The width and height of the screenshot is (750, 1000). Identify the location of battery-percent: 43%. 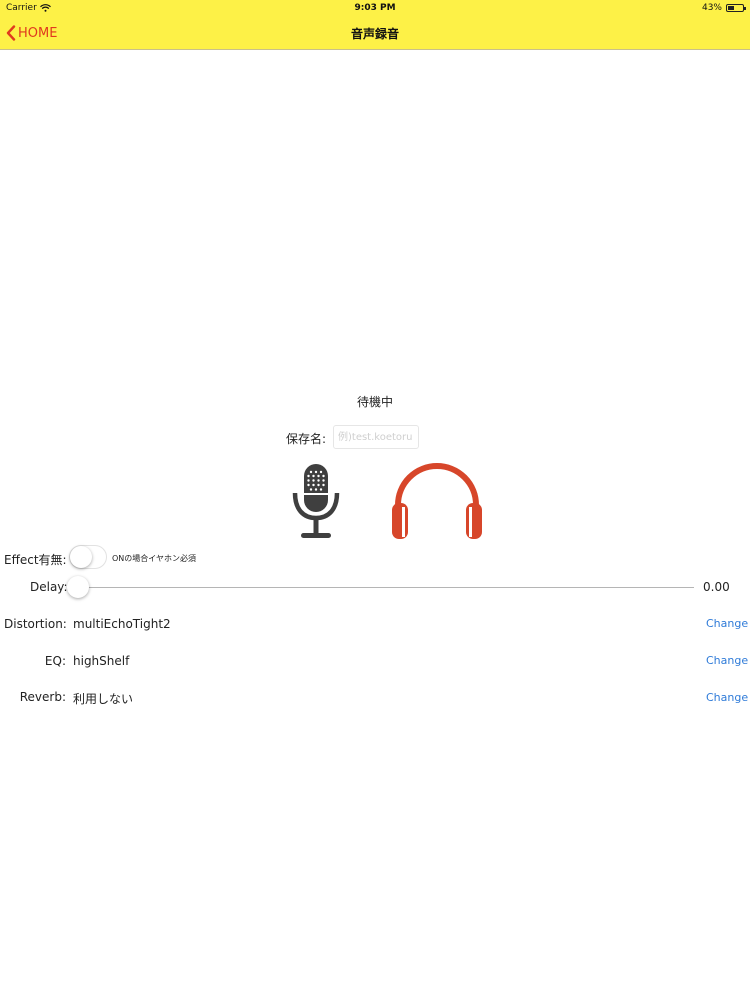
(711, 8).